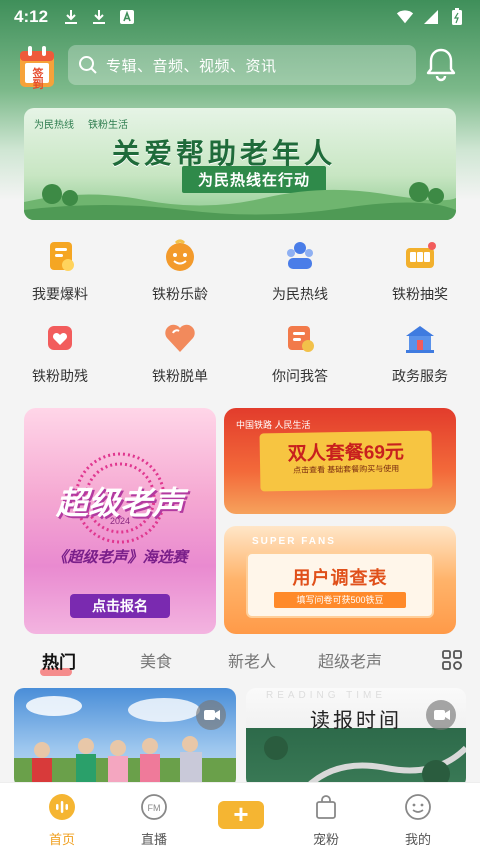 The height and width of the screenshot is (854, 480). I want to click on status-bar: 4:12, so click(240, 17).